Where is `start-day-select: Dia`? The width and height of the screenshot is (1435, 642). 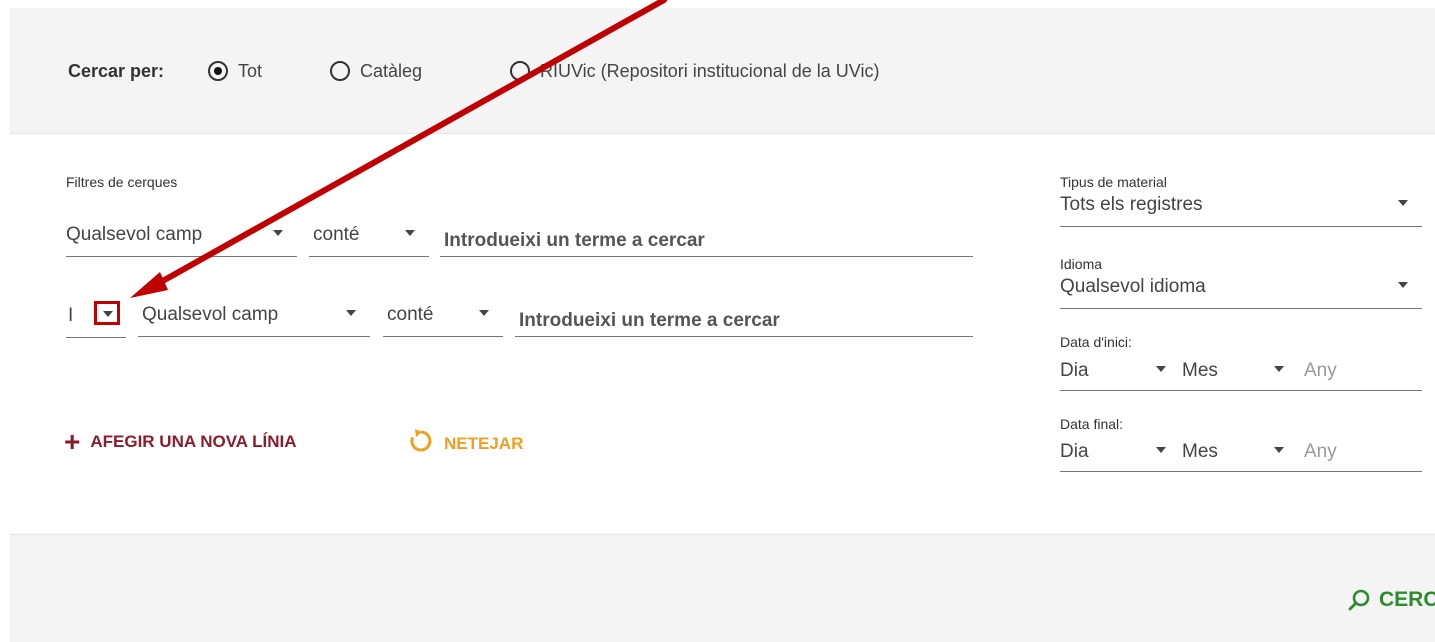 start-day-select: Dia is located at coordinates (1074, 371).